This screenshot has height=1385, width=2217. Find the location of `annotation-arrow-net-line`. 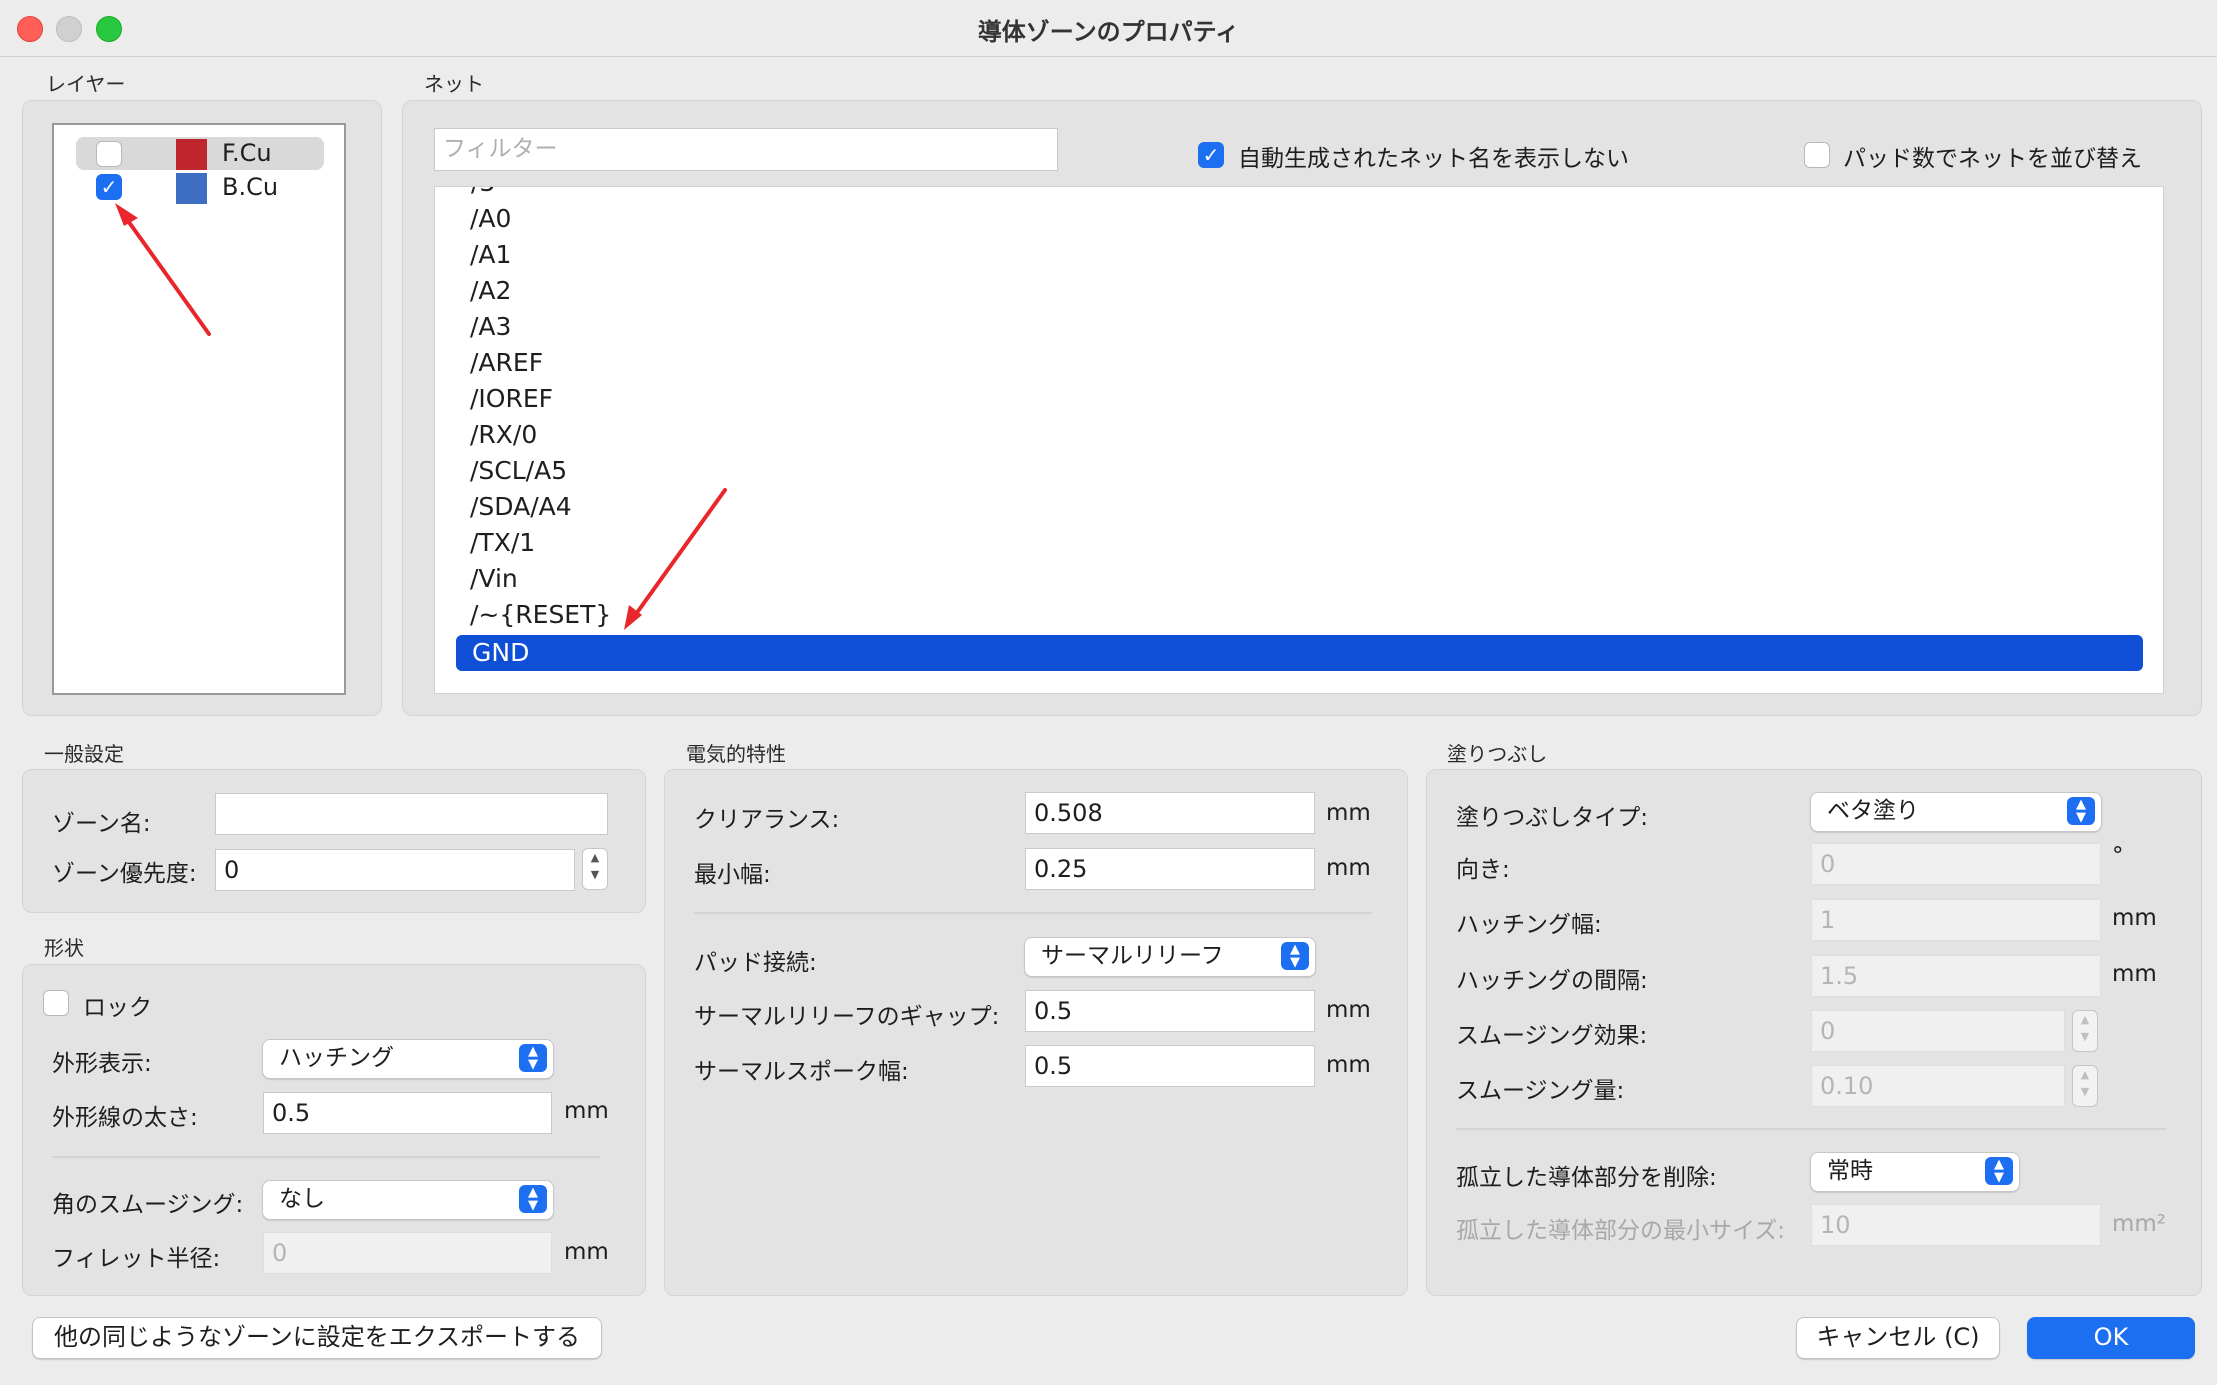

annotation-arrow-net-line is located at coordinates (678, 555).